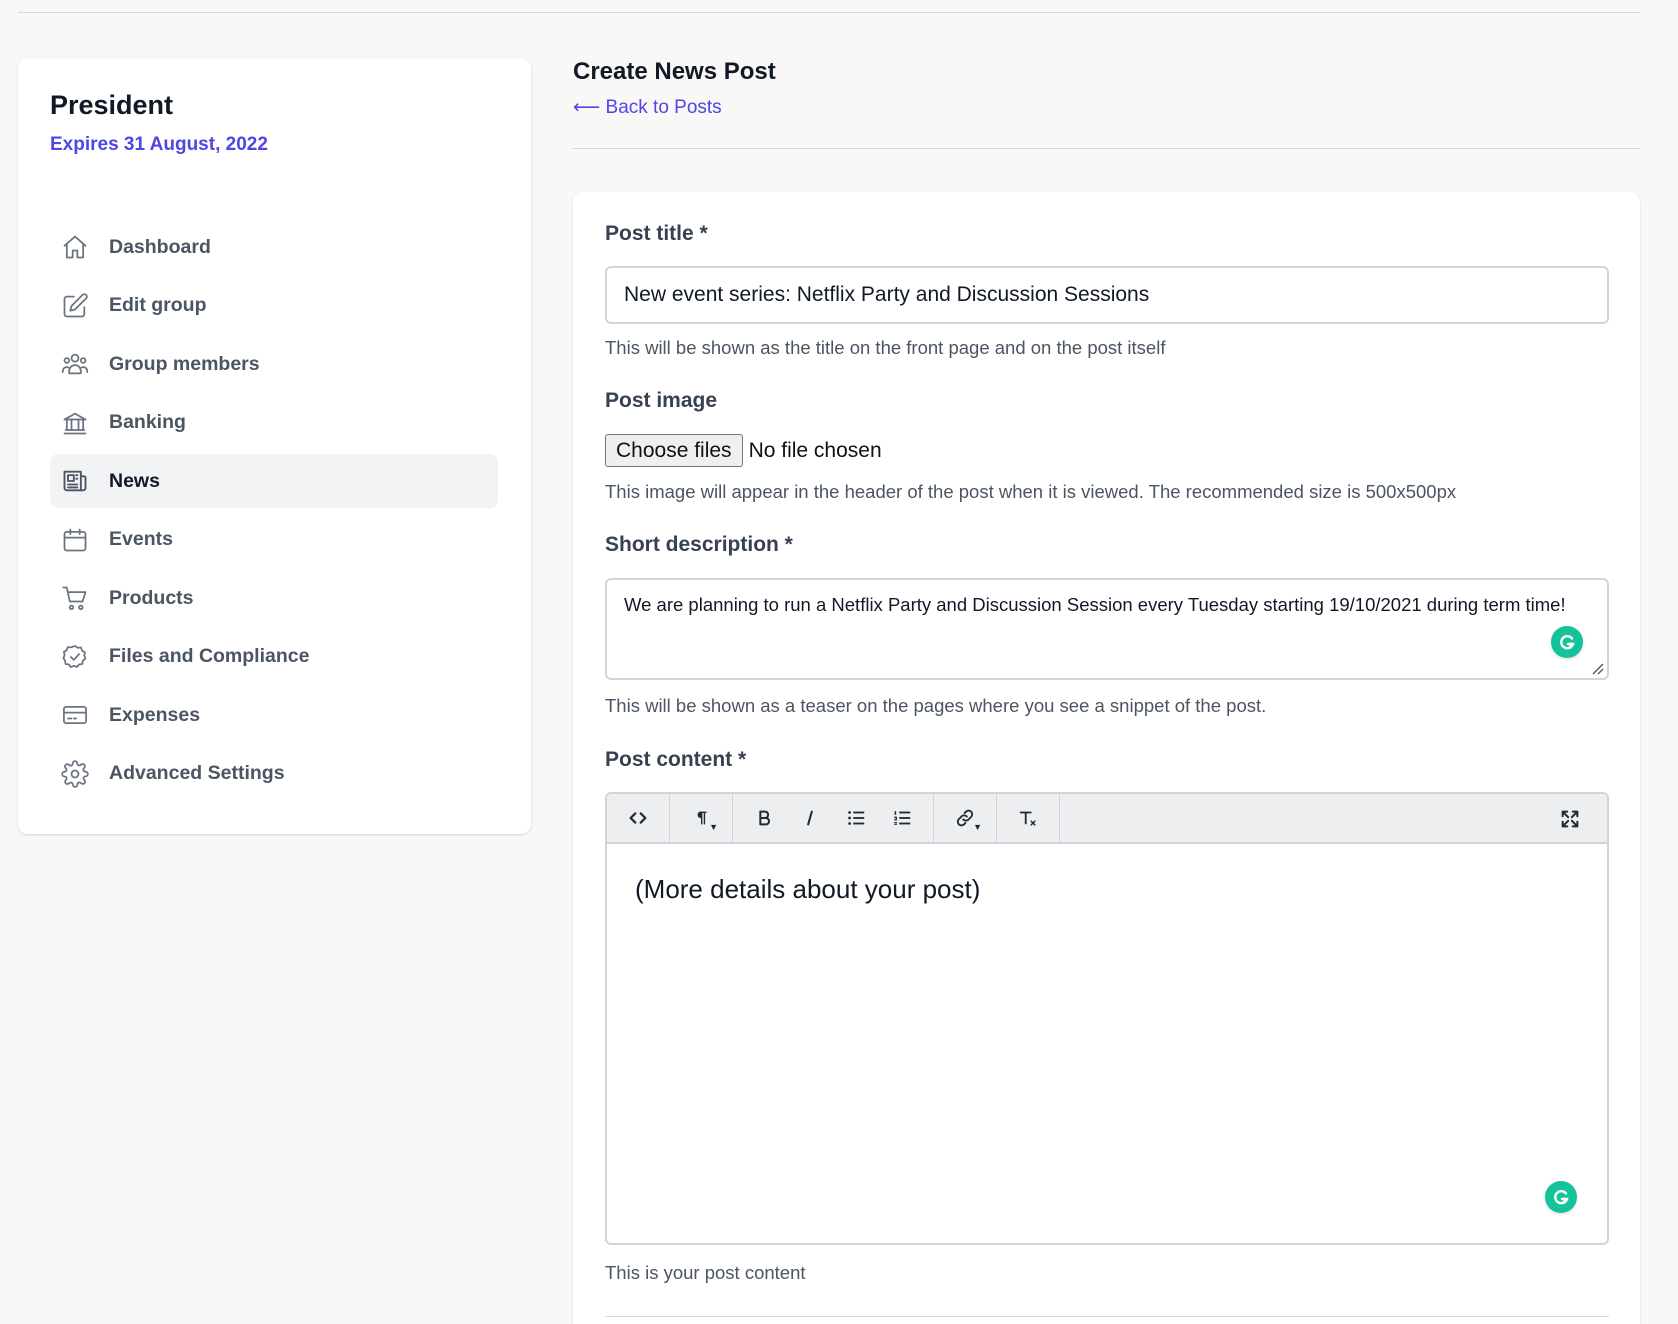  I want to click on italic-button, so click(810, 818).